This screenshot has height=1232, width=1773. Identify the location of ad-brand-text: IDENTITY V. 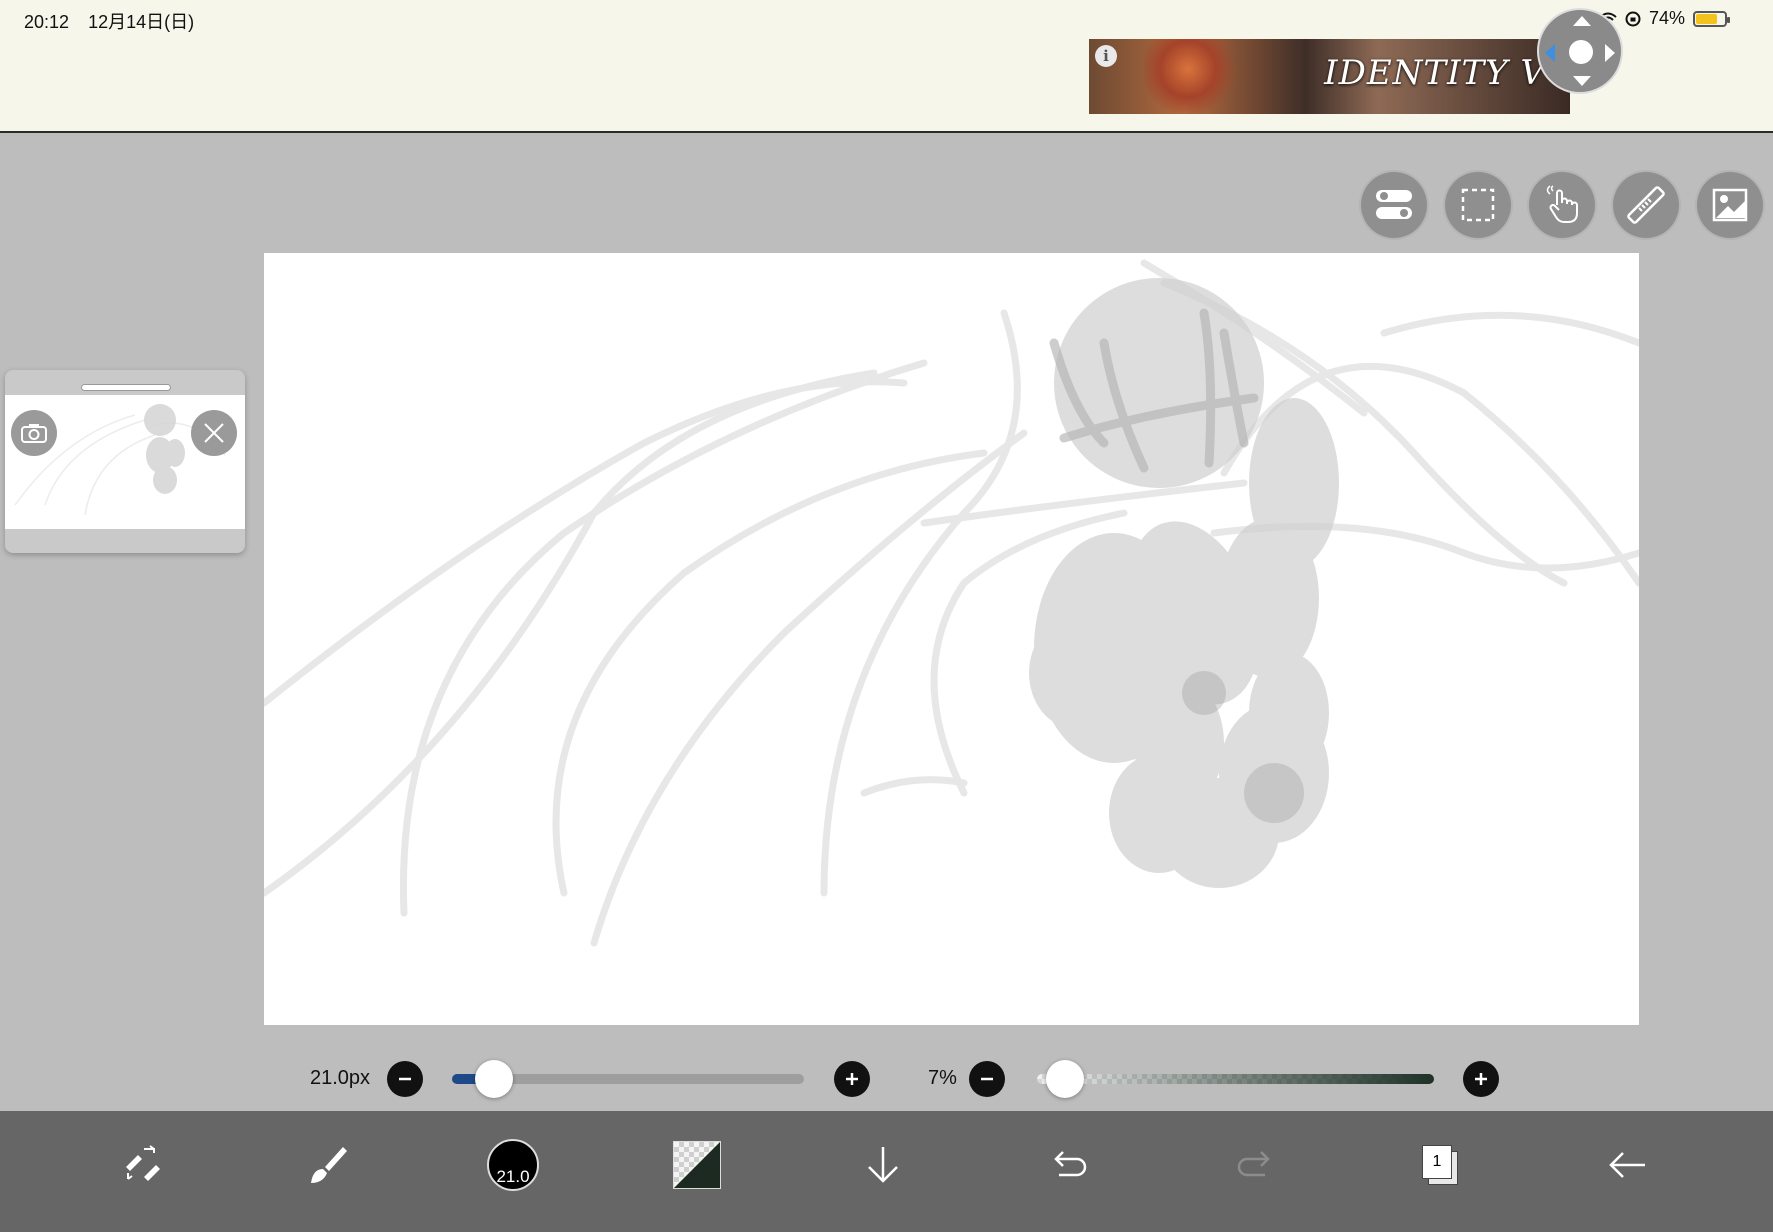
(1435, 73).